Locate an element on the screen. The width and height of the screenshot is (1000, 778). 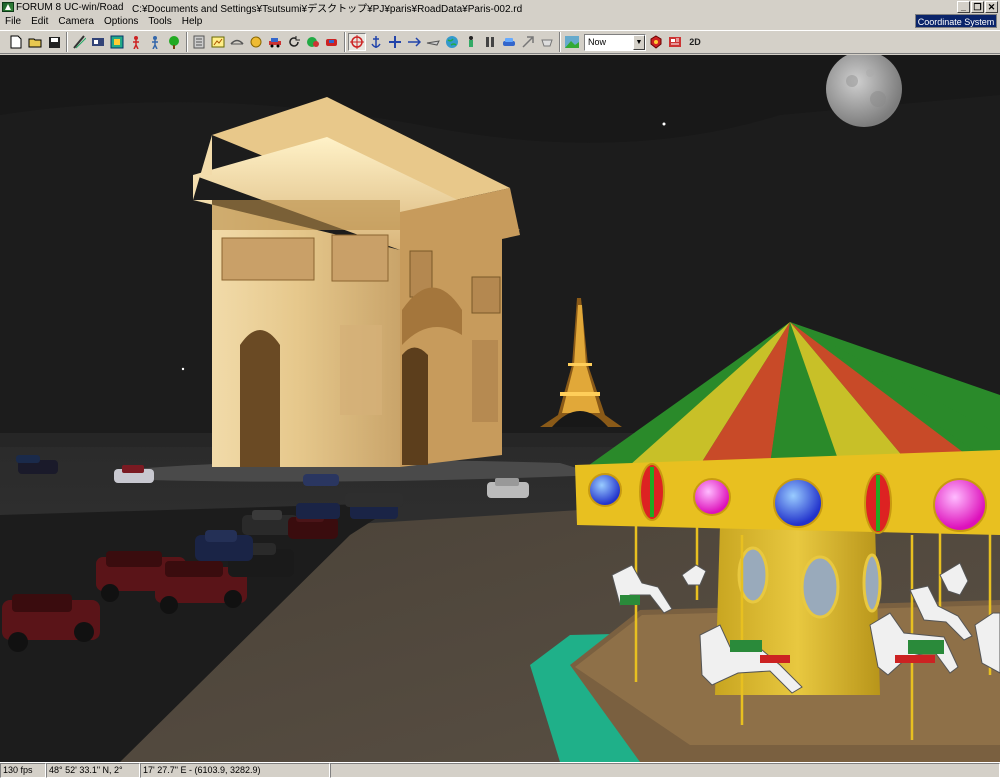
star is located at coordinates (664, 124).